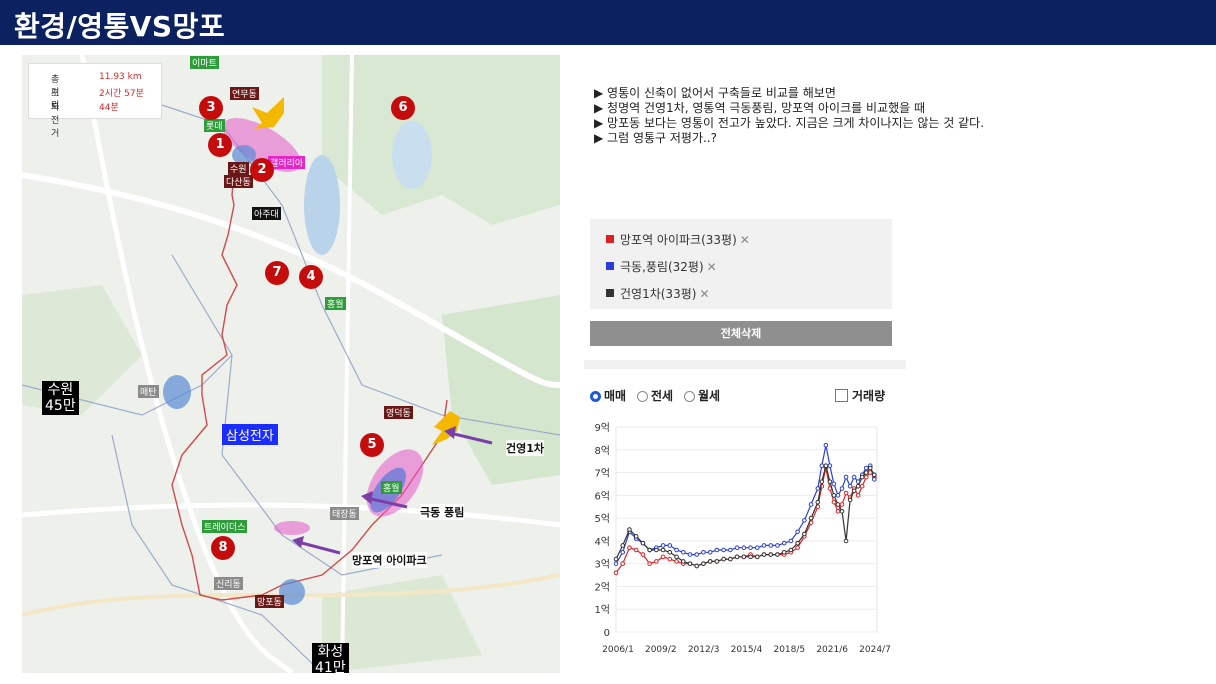 The height and width of the screenshot is (684, 1216). What do you see at coordinates (875, 650) in the screenshot?
I see `x-tick-label: 2024/7` at bounding box center [875, 650].